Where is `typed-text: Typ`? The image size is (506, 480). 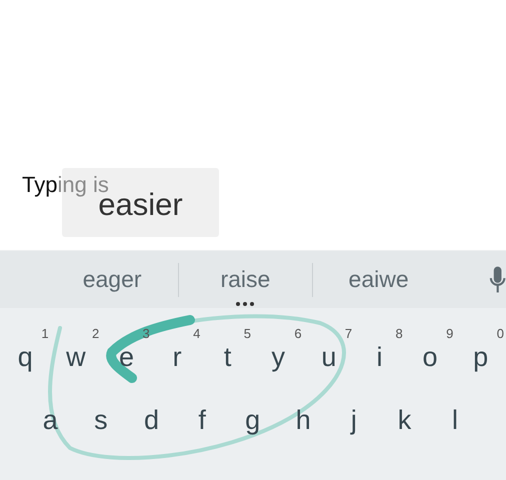
typed-text: Typ is located at coordinates (40, 184).